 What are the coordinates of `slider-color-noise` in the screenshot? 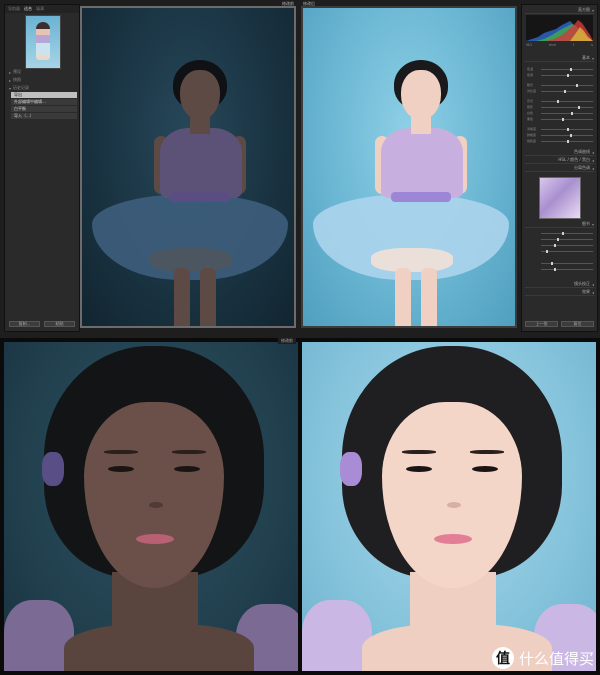 It's located at (560, 269).